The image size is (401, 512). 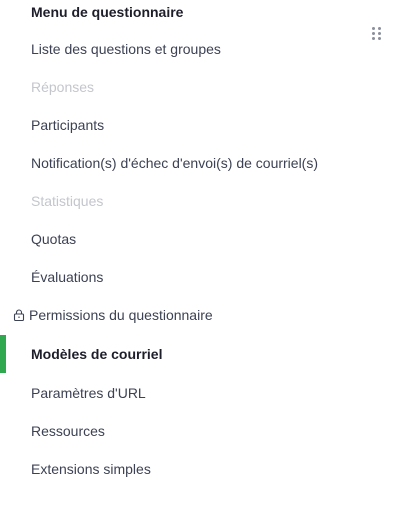 I want to click on menu-item-simple-plugins: Extensions simples, so click(x=200, y=469).